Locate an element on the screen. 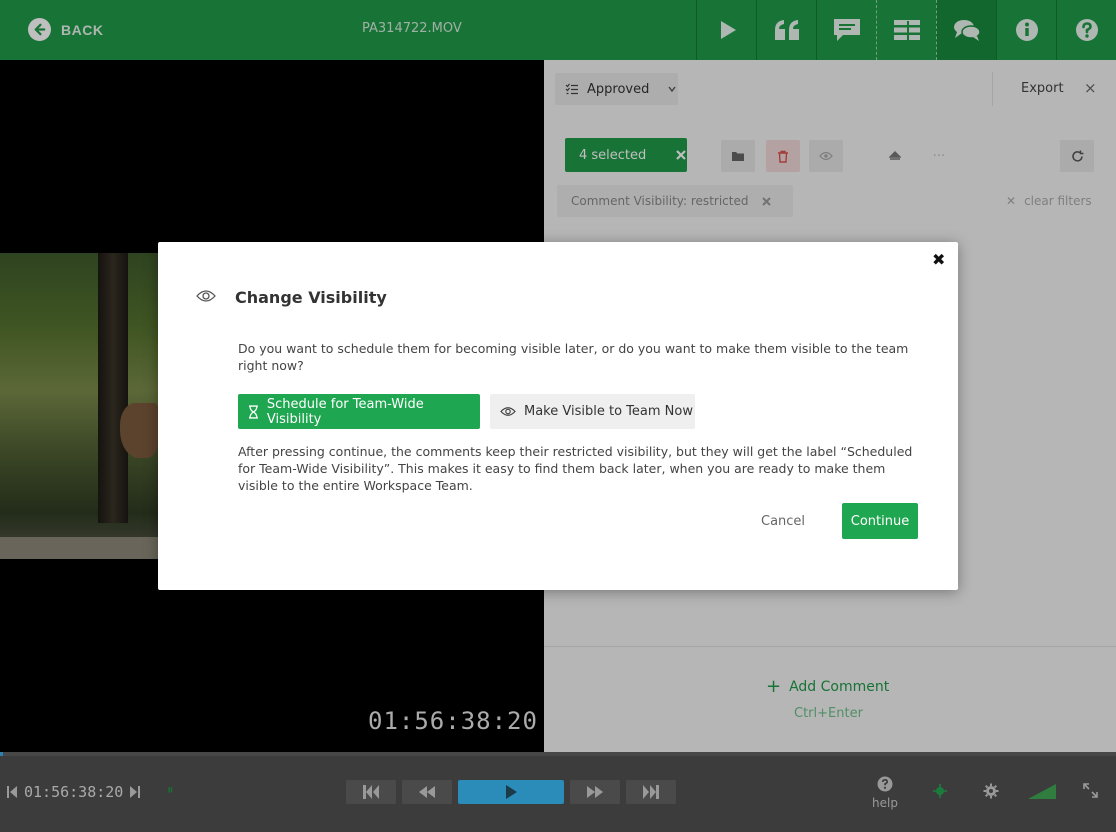 Image resolution: width=1116 pixels, height=832 pixels. playback-controls: 01:56:38:20 ⏸ help is located at coordinates (558, 792).